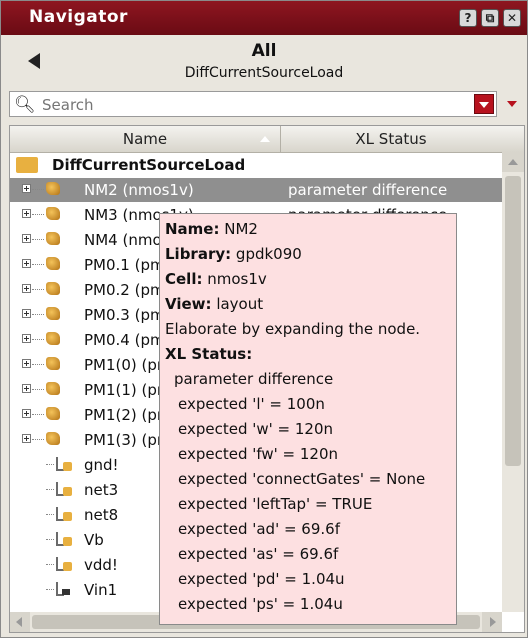 The height and width of the screenshot is (638, 528). I want to click on search-options-button, so click(484, 104).